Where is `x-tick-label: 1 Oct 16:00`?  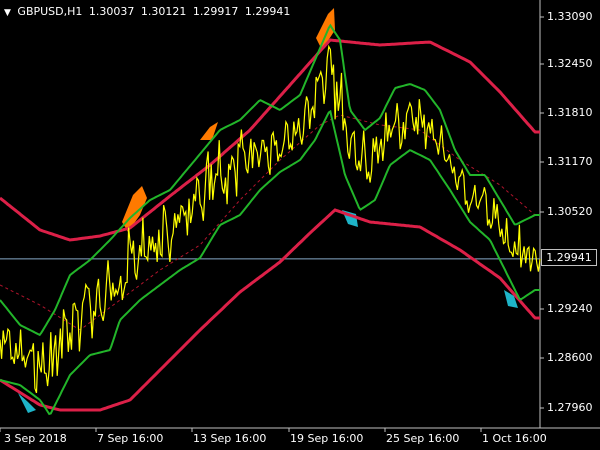 x-tick-label: 1 Oct 16:00 is located at coordinates (514, 438).